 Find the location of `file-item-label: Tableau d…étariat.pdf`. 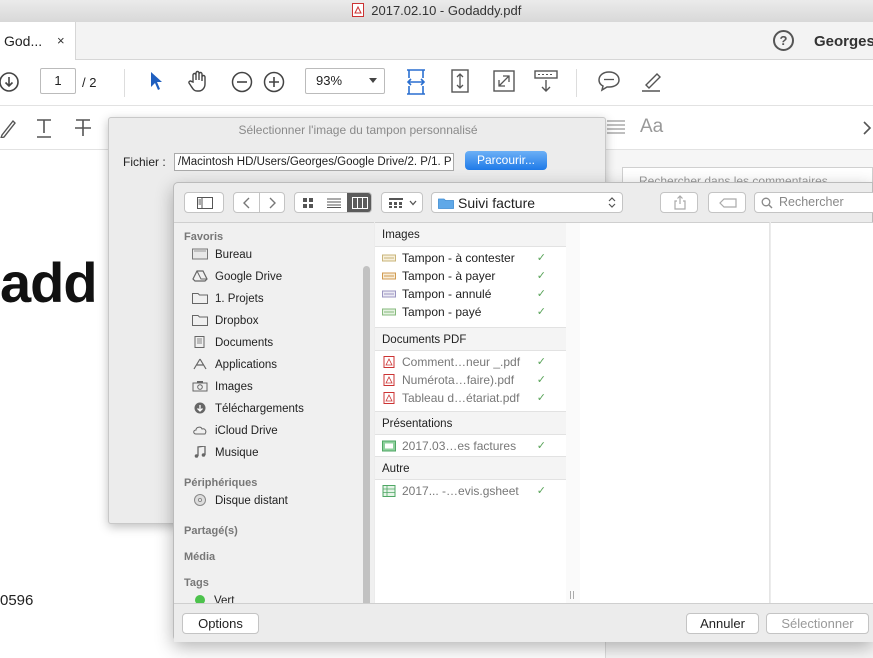

file-item-label: Tableau d…étariat.pdf is located at coordinates (461, 398).